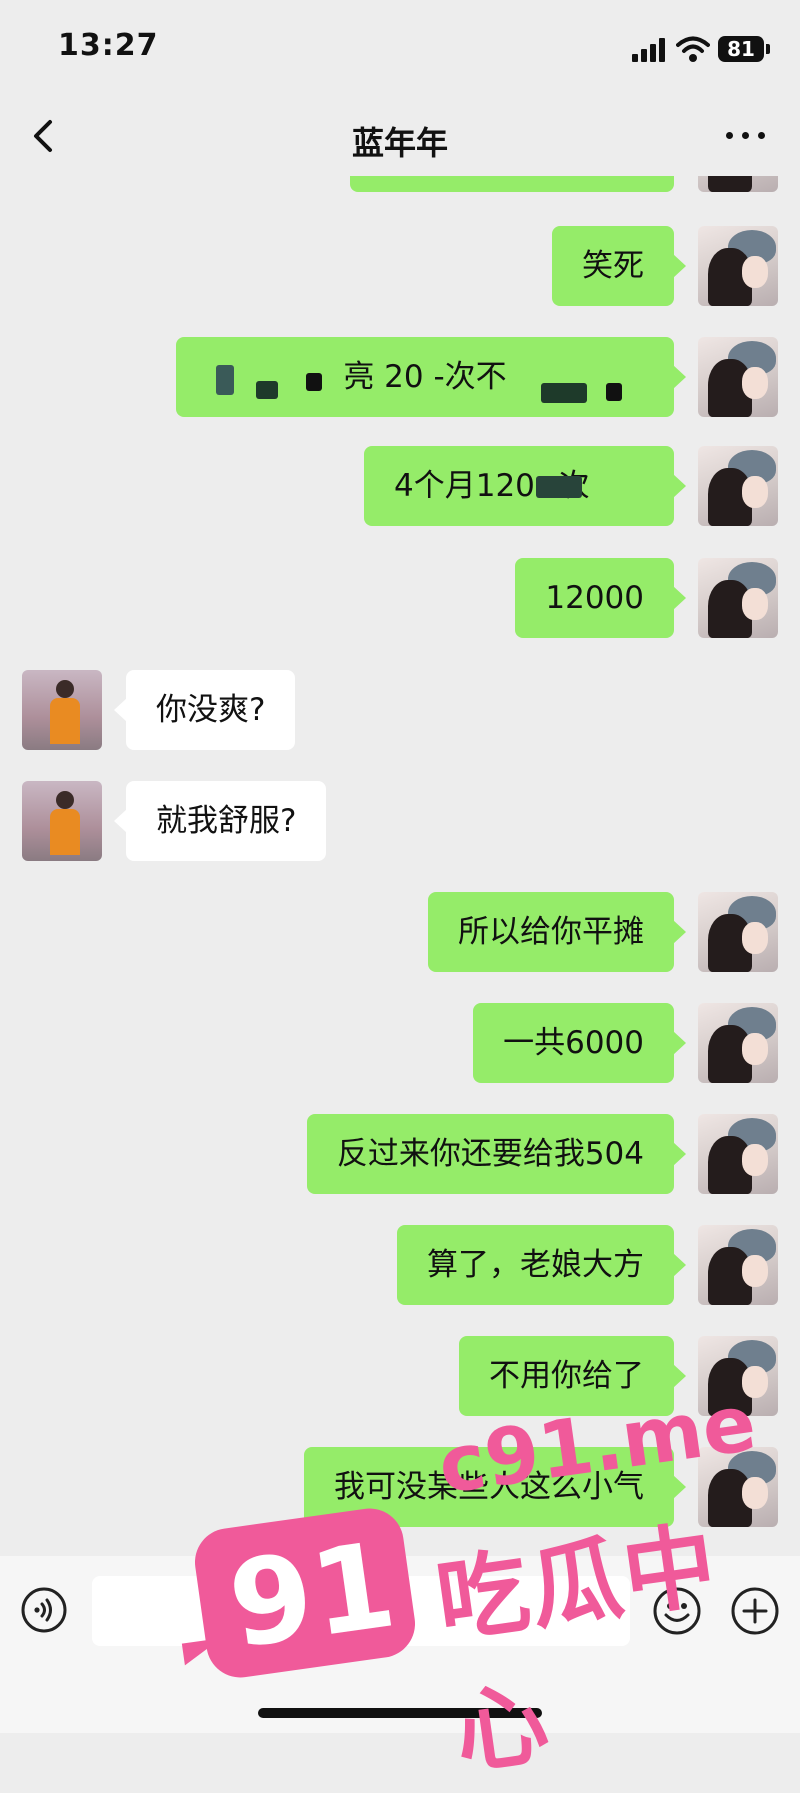  What do you see at coordinates (400, 266) in the screenshot?
I see `message-row: 笑死` at bounding box center [400, 266].